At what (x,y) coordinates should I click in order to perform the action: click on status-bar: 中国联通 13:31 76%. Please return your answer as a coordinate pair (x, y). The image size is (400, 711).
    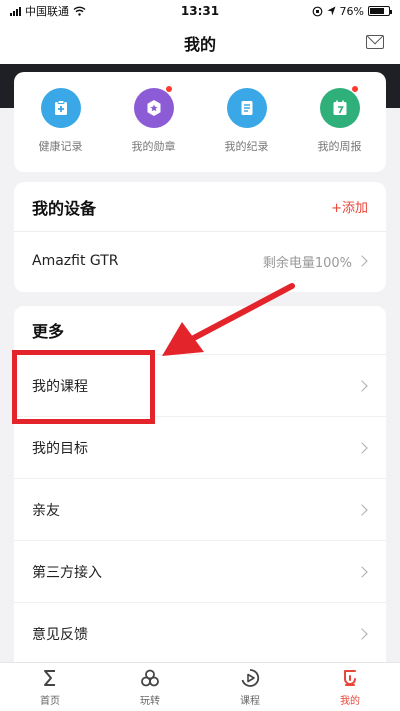
    Looking at the image, I should click on (200, 11).